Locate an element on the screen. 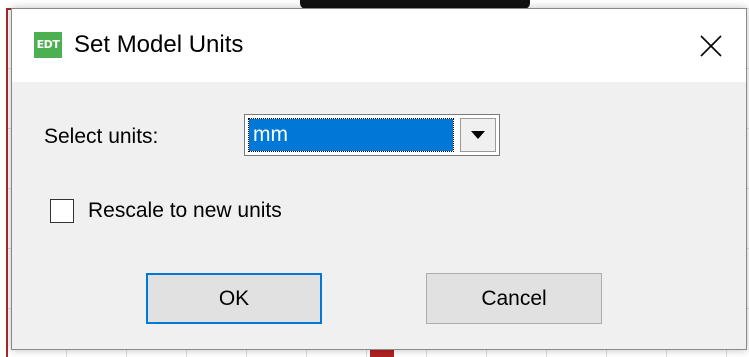  dialog-title: Set Model Units is located at coordinates (159, 44).